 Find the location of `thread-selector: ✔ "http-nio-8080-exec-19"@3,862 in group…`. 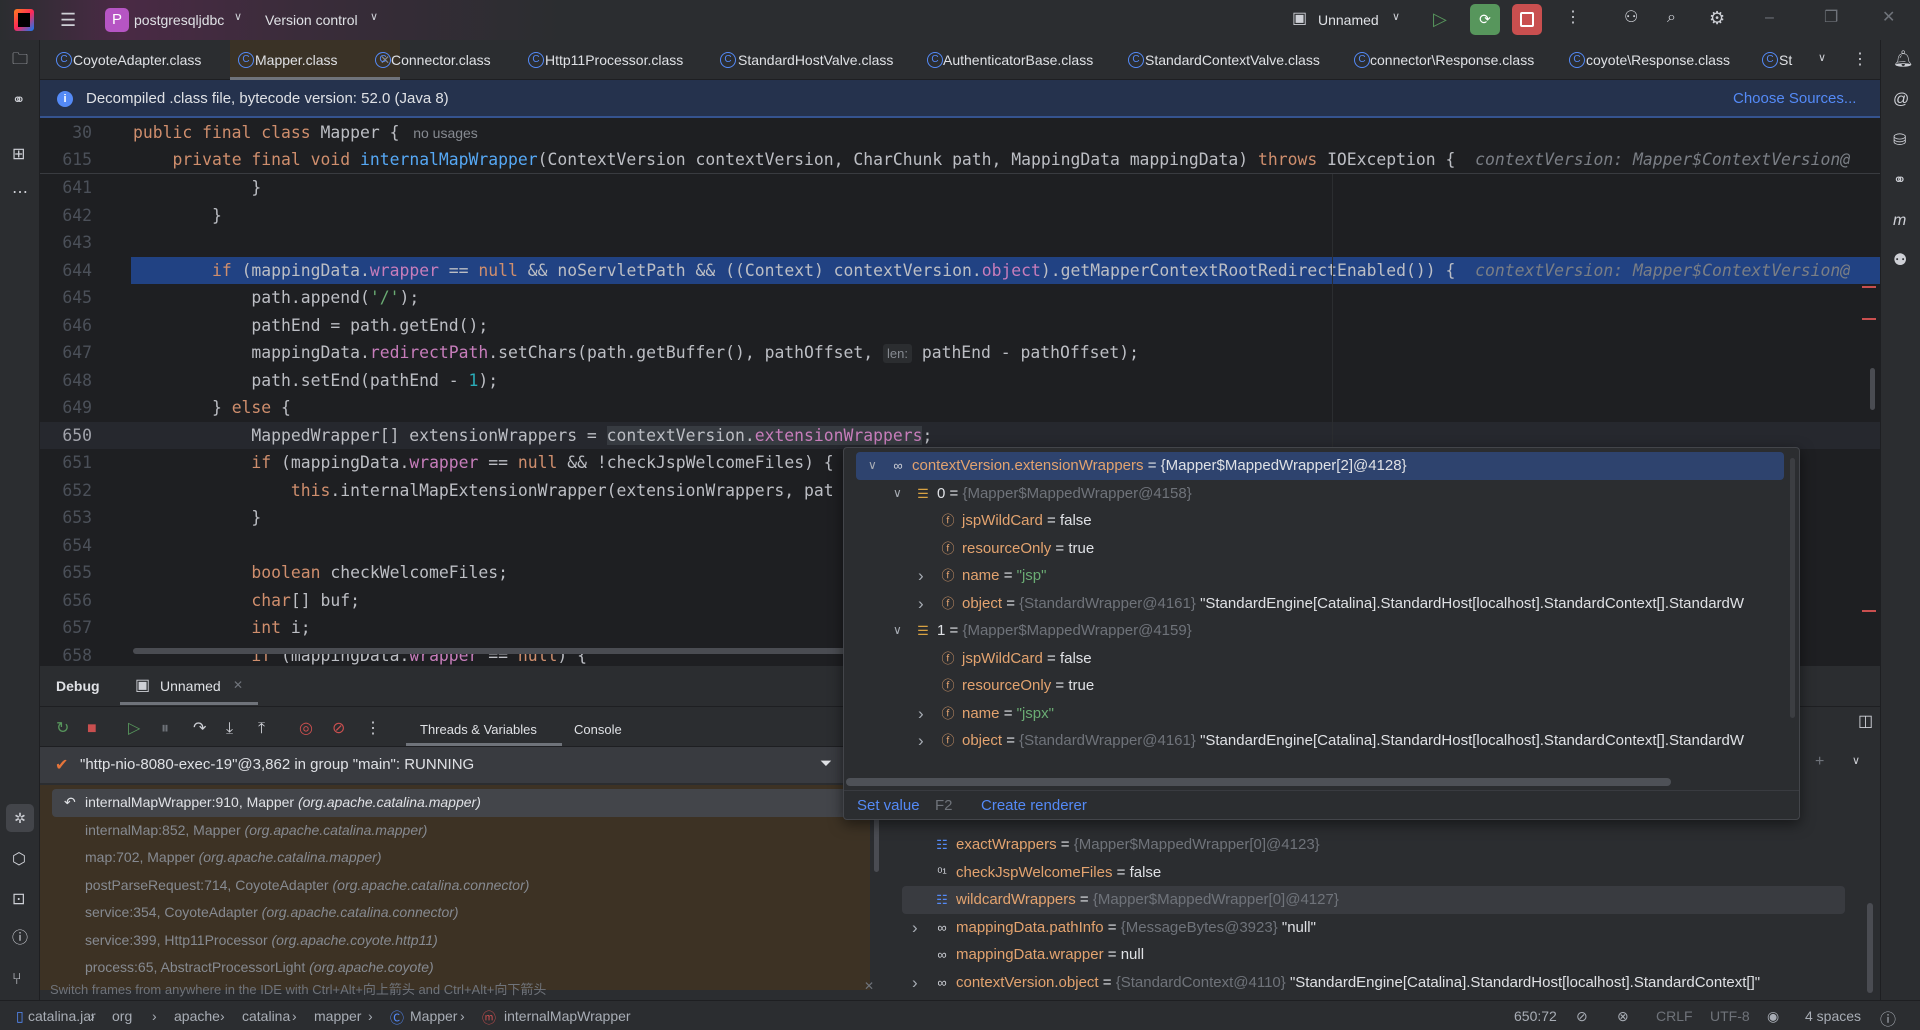

thread-selector: ✔ "http-nio-8080-exec-19"@3,862 in group… is located at coordinates (460, 765).